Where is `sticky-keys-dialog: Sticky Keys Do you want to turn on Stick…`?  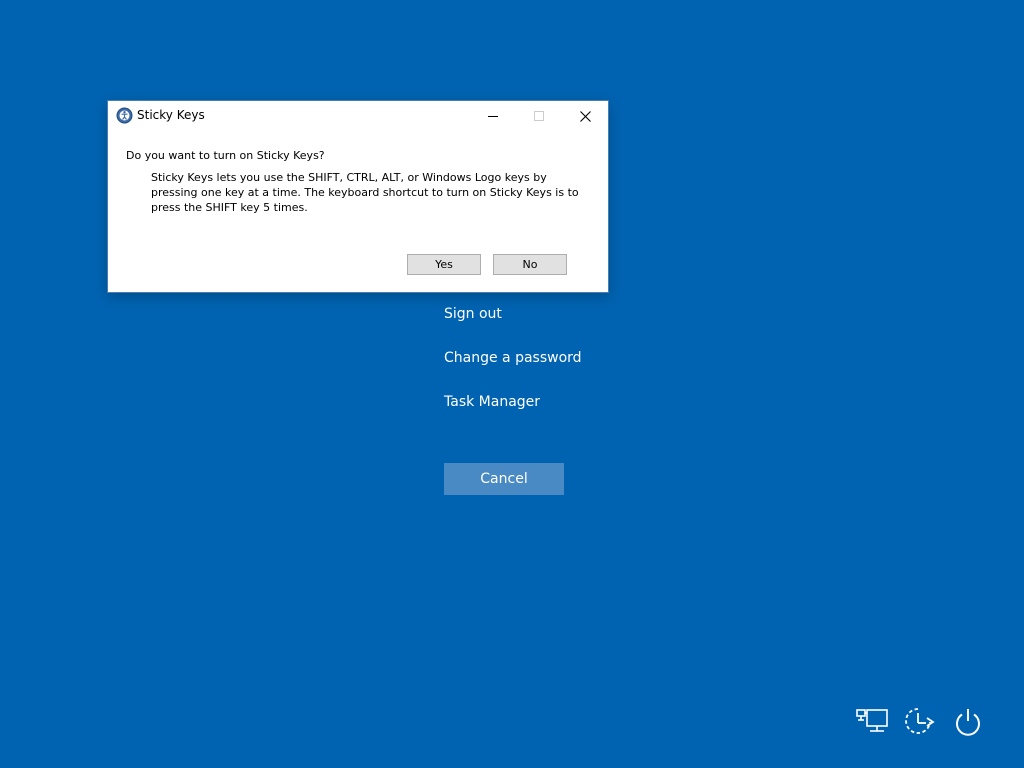
sticky-keys-dialog: Sticky Keys Do you want to turn on Stick… is located at coordinates (358, 196).